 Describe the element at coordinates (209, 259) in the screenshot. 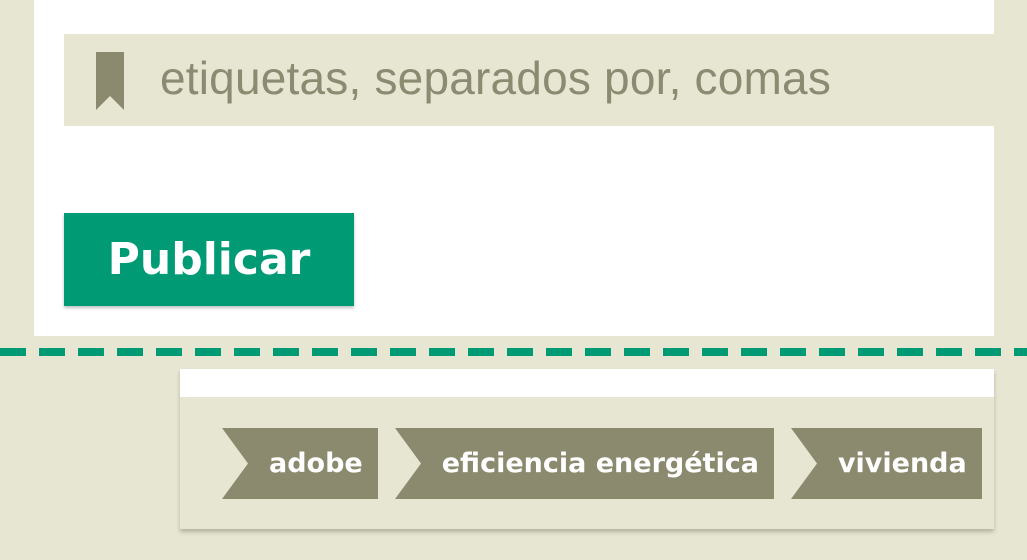

I see `publish-button: Publicar` at that location.